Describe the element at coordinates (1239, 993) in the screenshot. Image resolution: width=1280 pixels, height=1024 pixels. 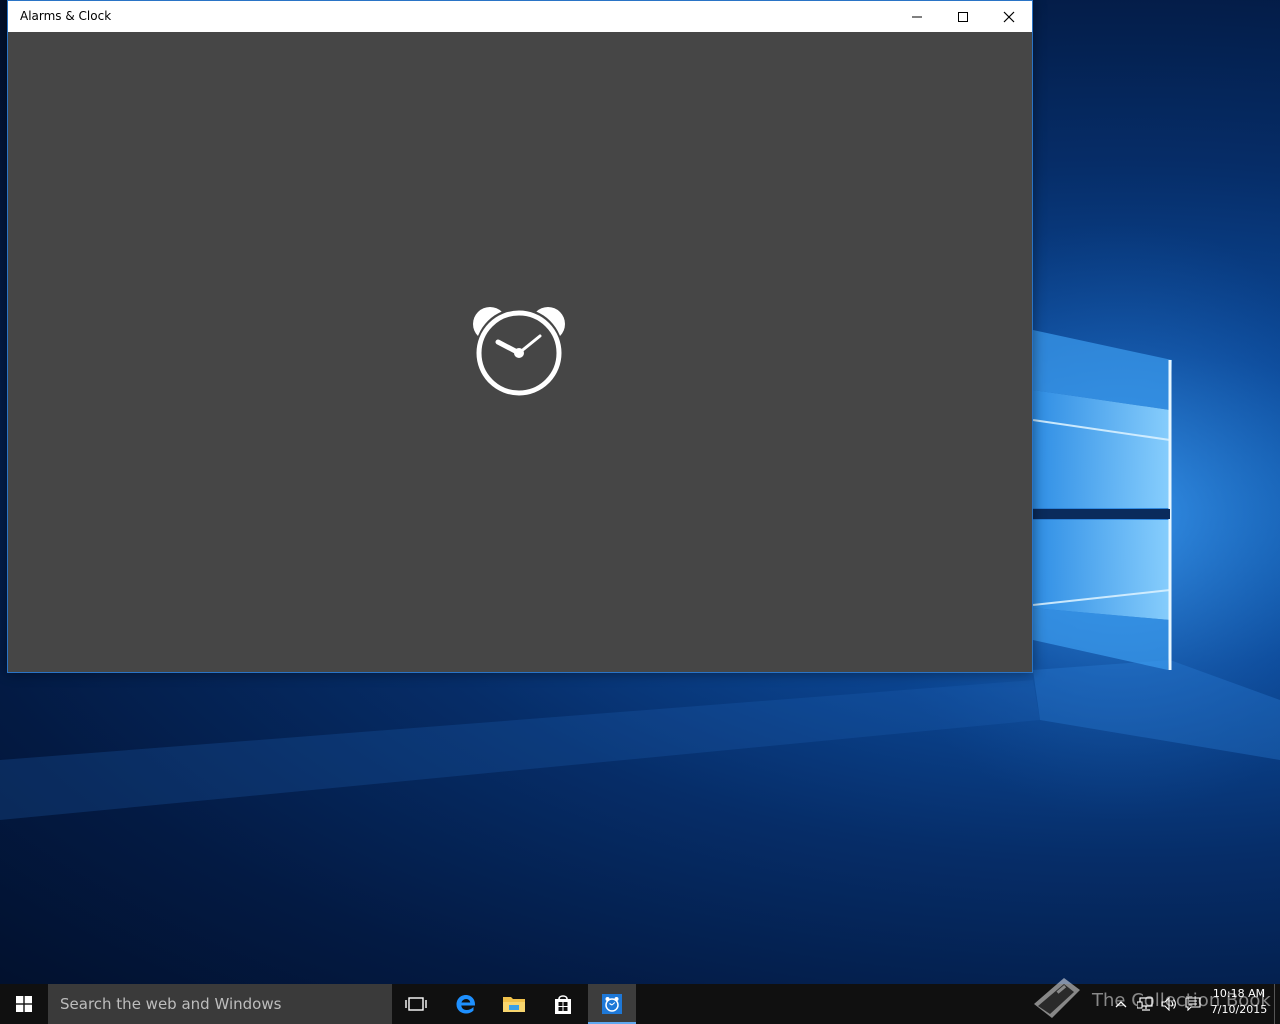
I see `clock-time: 10:18 AM` at that location.